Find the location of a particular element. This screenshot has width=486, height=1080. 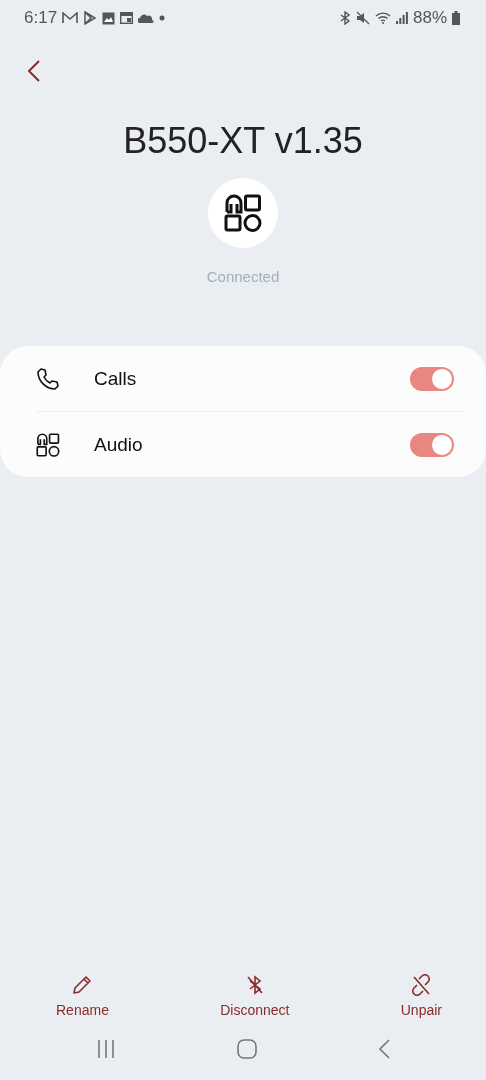

dot-icon is located at coordinates (162, 18).